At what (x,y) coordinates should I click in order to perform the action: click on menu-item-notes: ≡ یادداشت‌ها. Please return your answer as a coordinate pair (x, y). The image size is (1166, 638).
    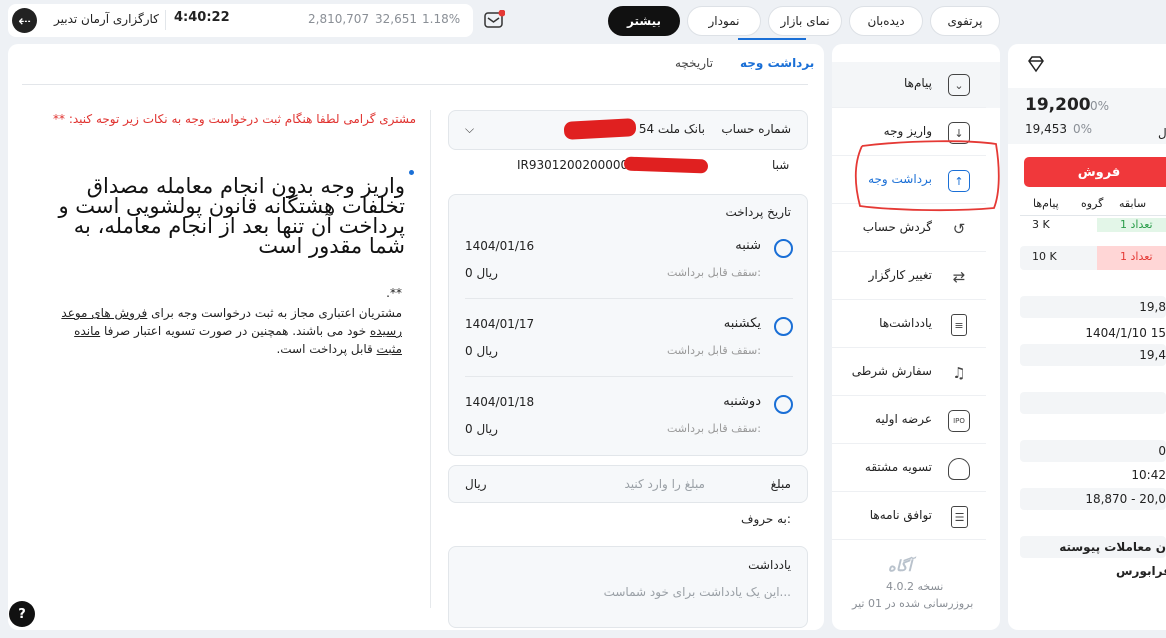
    Looking at the image, I should click on (909, 325).